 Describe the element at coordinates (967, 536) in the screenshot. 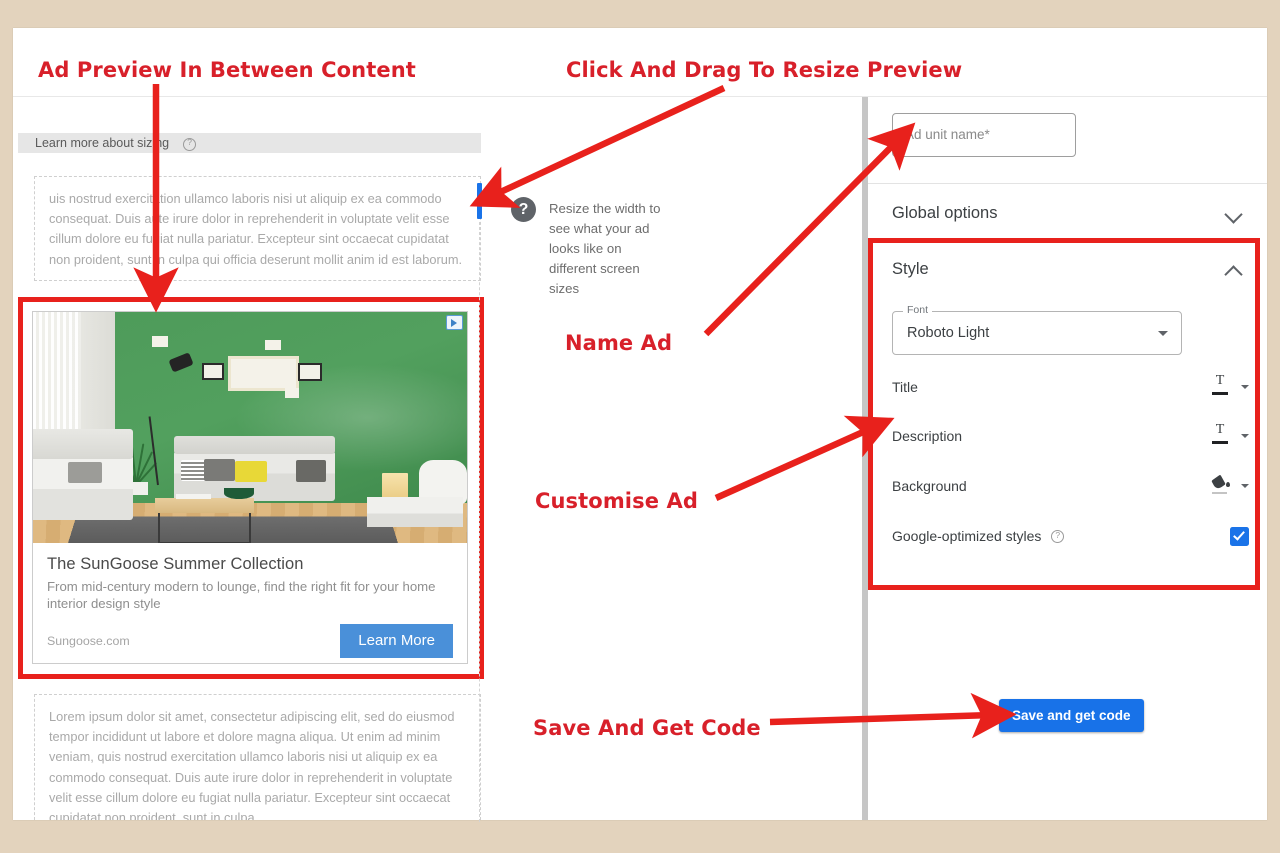

I see `google-optimized-styles-text: Google-optimized styles` at that location.